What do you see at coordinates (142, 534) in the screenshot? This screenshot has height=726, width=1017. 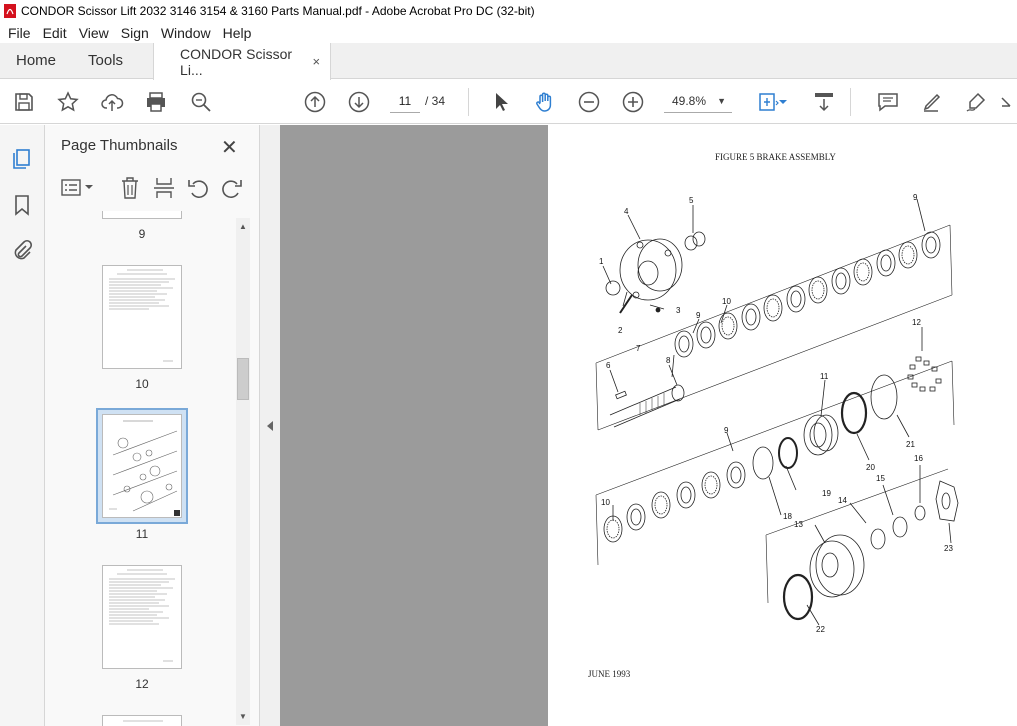 I see `thumbnail-label: 11` at bounding box center [142, 534].